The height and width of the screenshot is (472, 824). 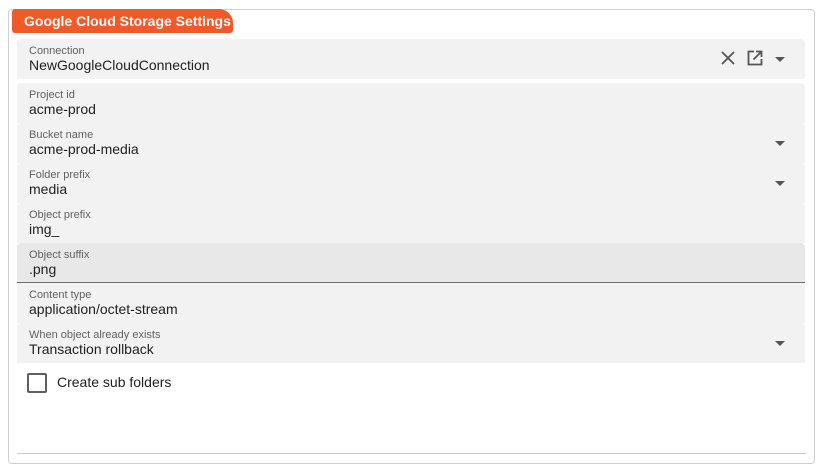 I want to click on object-suffix-value: .png, so click(x=43, y=269).